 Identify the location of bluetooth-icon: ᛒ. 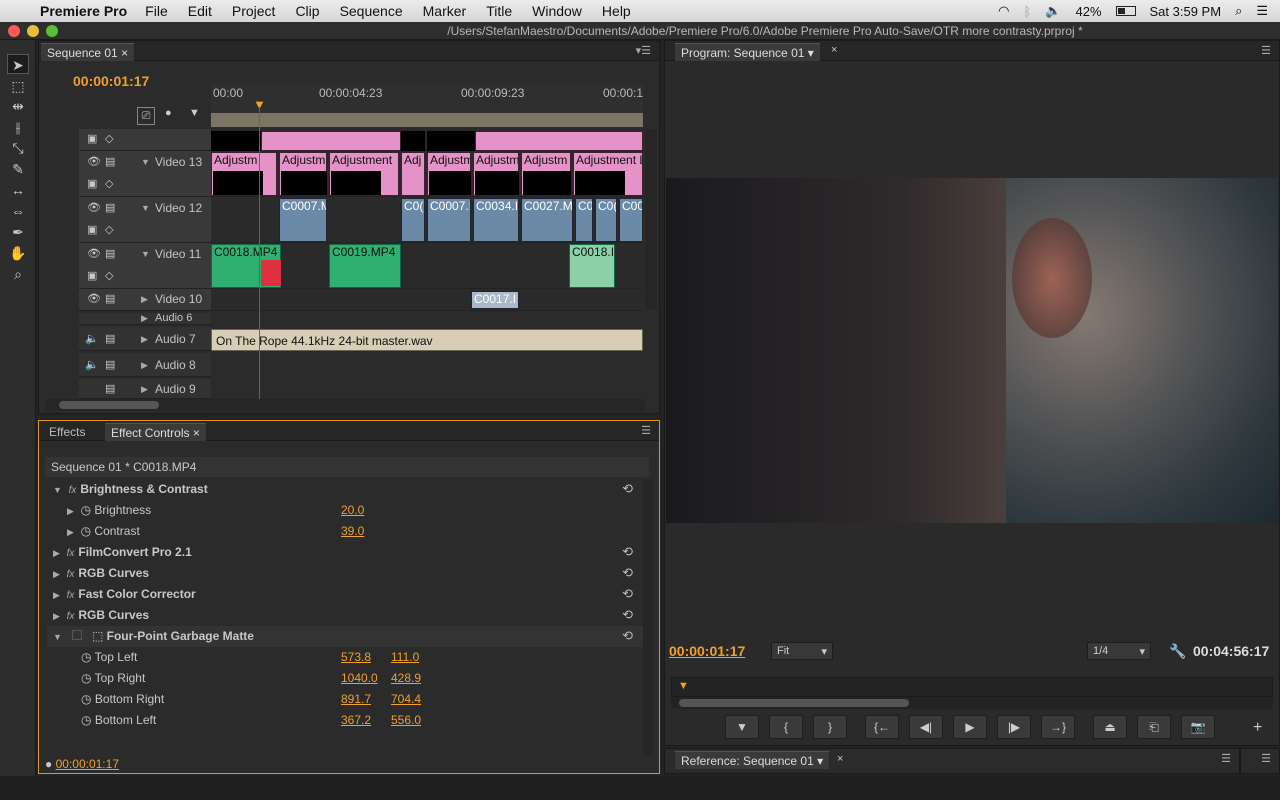
(1027, 11).